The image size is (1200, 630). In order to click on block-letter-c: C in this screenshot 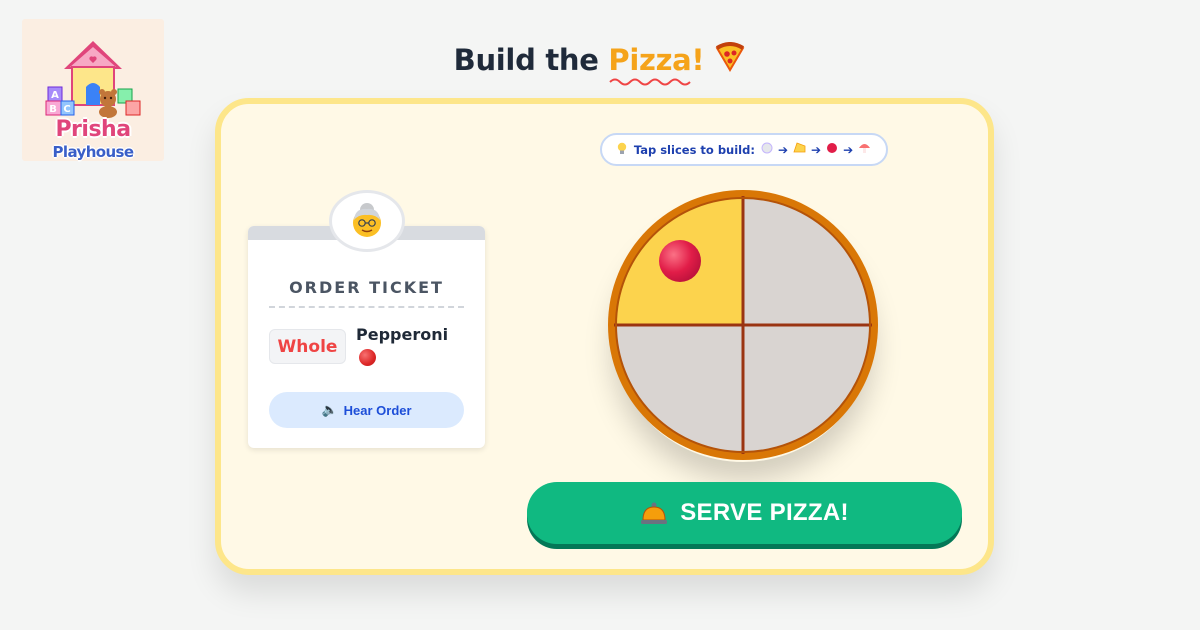, I will do `click(66, 109)`.